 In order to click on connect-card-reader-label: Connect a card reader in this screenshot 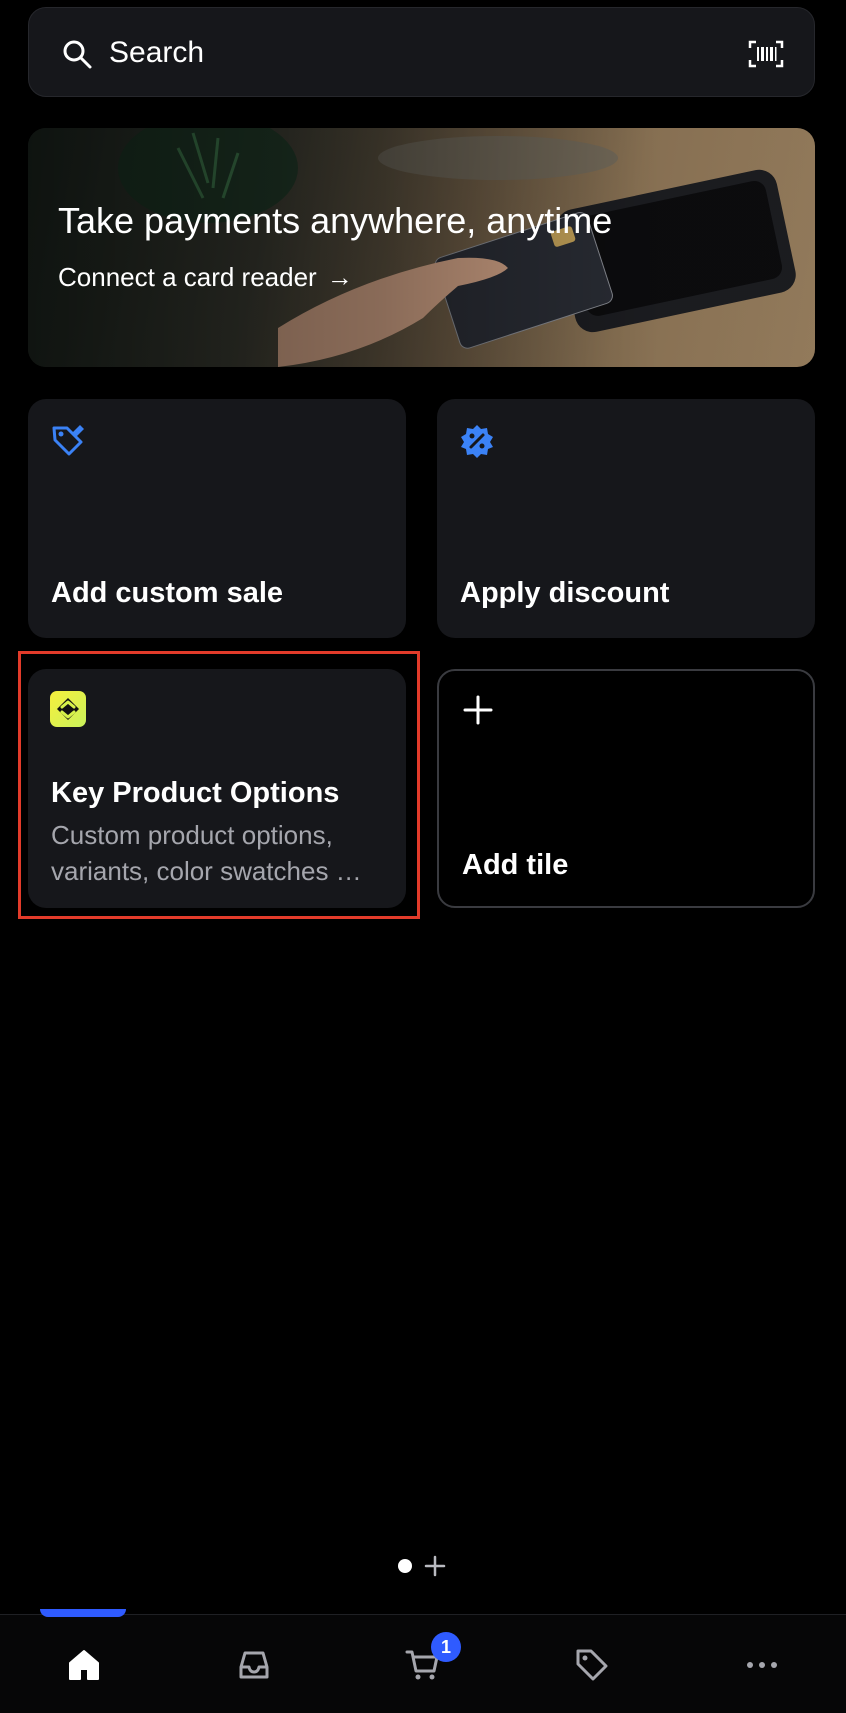, I will do `click(187, 277)`.